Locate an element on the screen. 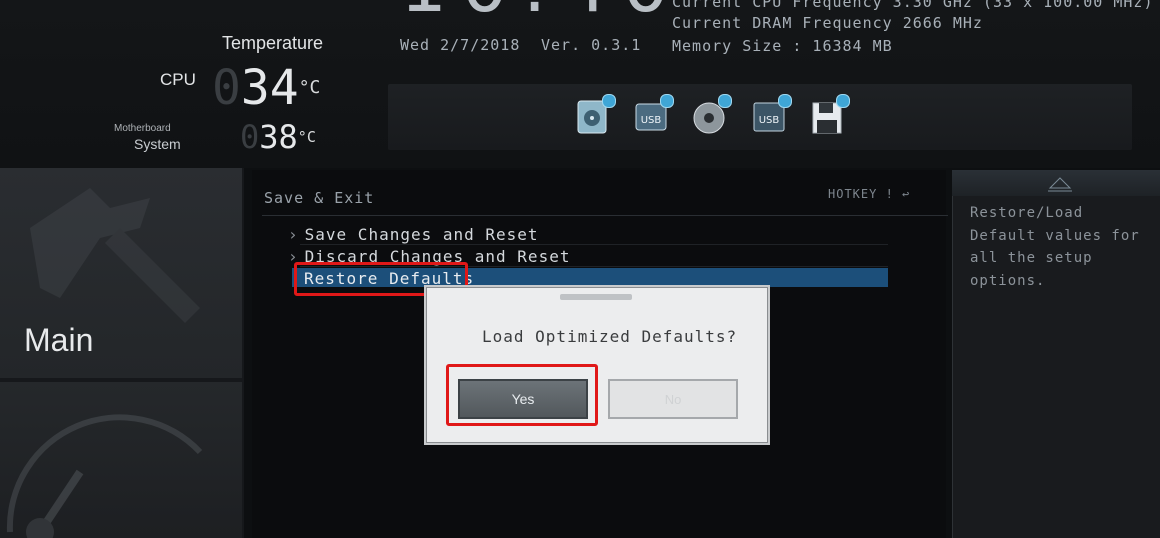 The height and width of the screenshot is (538, 1160). temperature-label: Temperature is located at coordinates (273, 43).